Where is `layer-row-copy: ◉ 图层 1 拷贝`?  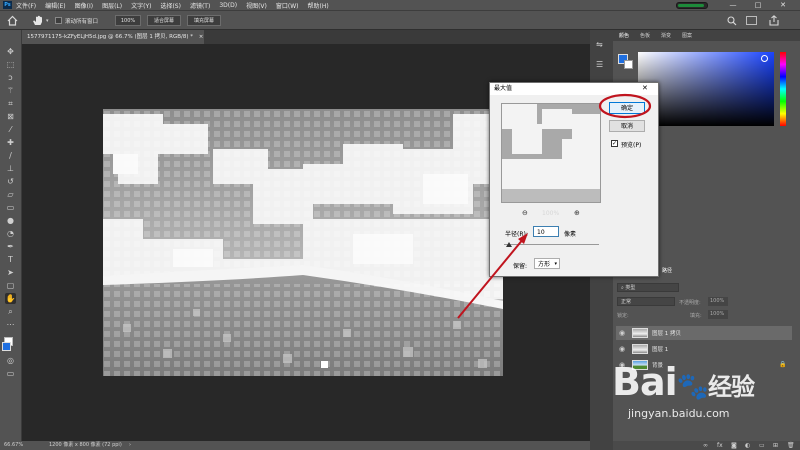
layer-row-copy: ◉ 图层 1 拷贝 is located at coordinates (704, 333).